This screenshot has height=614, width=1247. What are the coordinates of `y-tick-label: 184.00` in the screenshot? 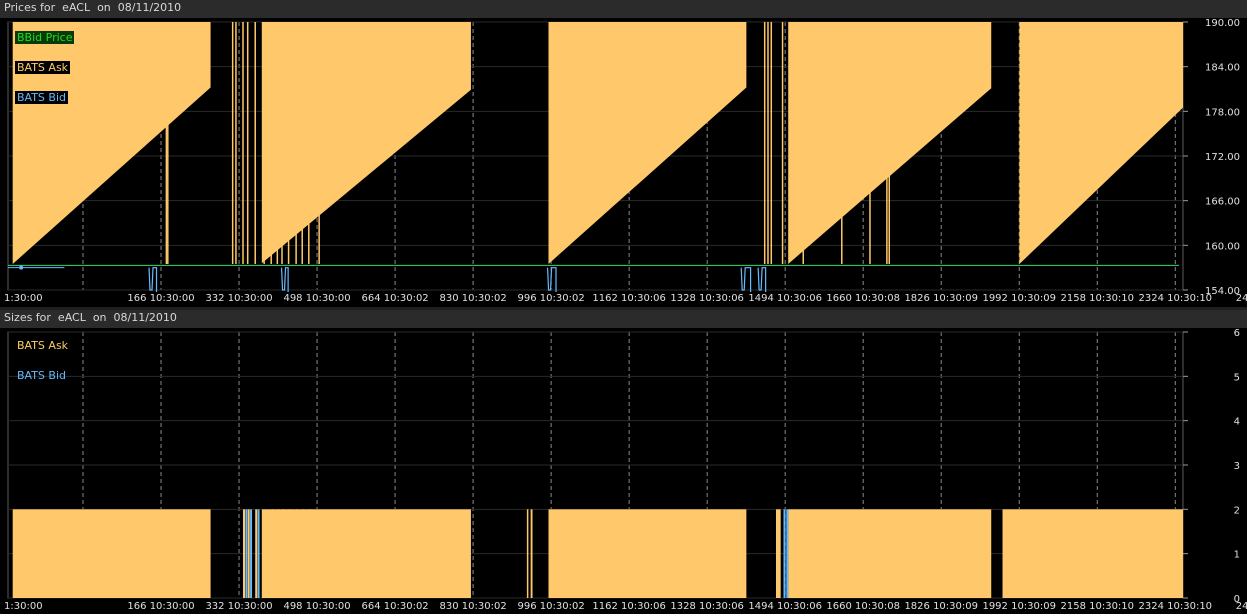 It's located at (1222, 68).